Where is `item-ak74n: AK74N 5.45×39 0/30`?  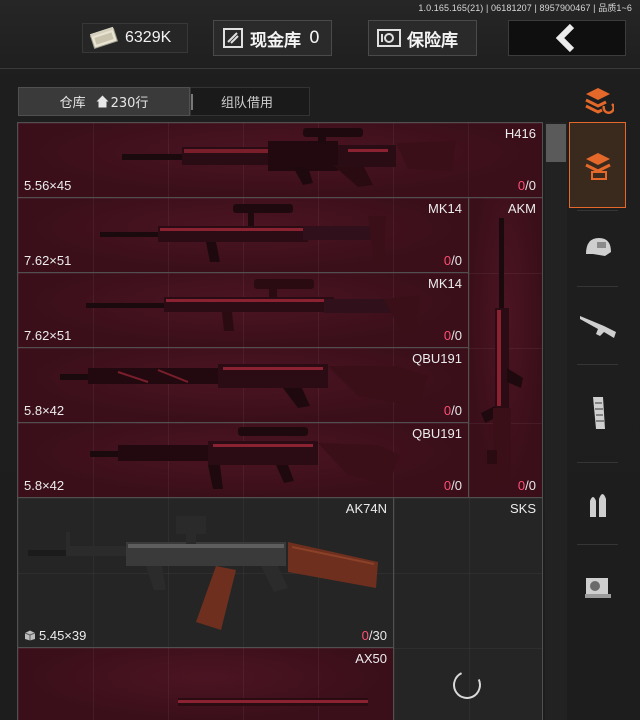 item-ak74n: AK74N 5.45×39 0/30 is located at coordinates (205, 572).